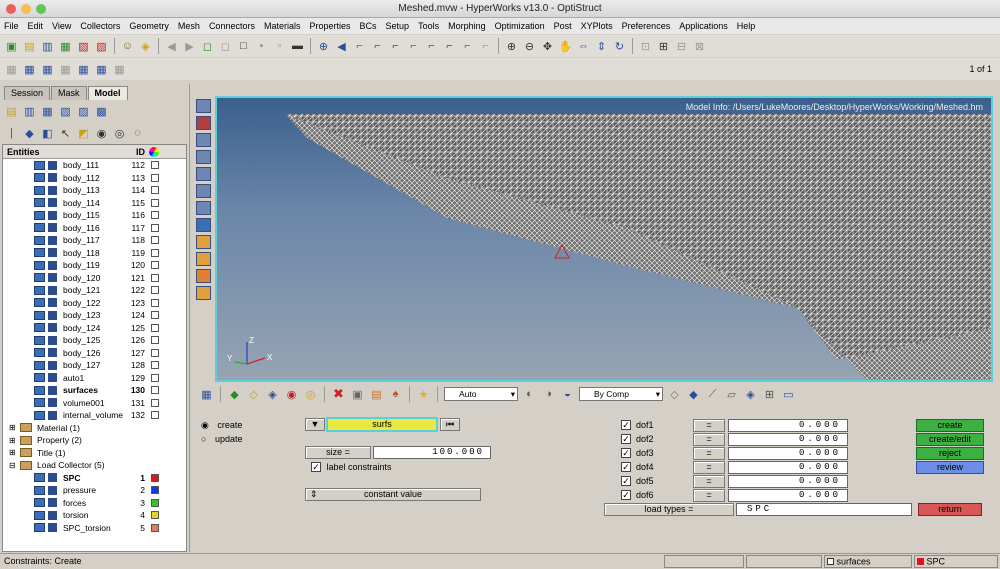 This screenshot has height=569, width=1000. What do you see at coordinates (100, 26) in the screenshot?
I see `menu-collectors: Collectors` at bounding box center [100, 26].